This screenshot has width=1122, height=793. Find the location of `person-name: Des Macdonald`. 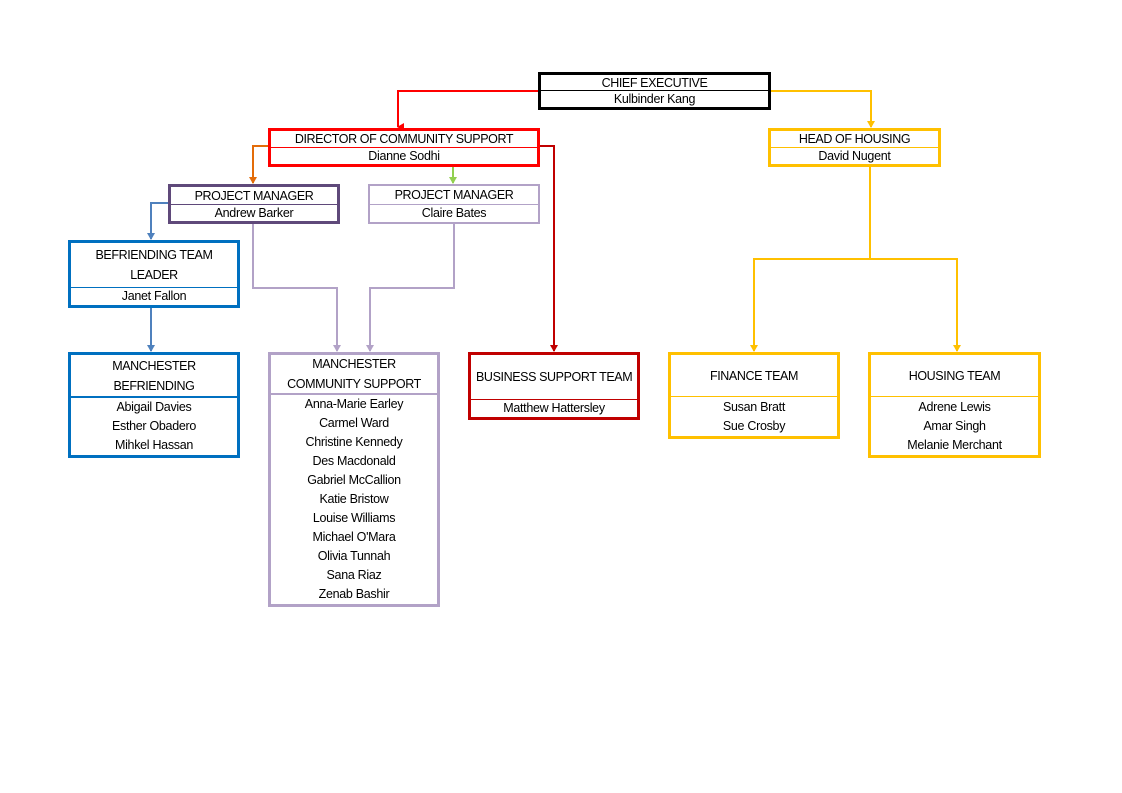

person-name: Des Macdonald is located at coordinates (354, 461).